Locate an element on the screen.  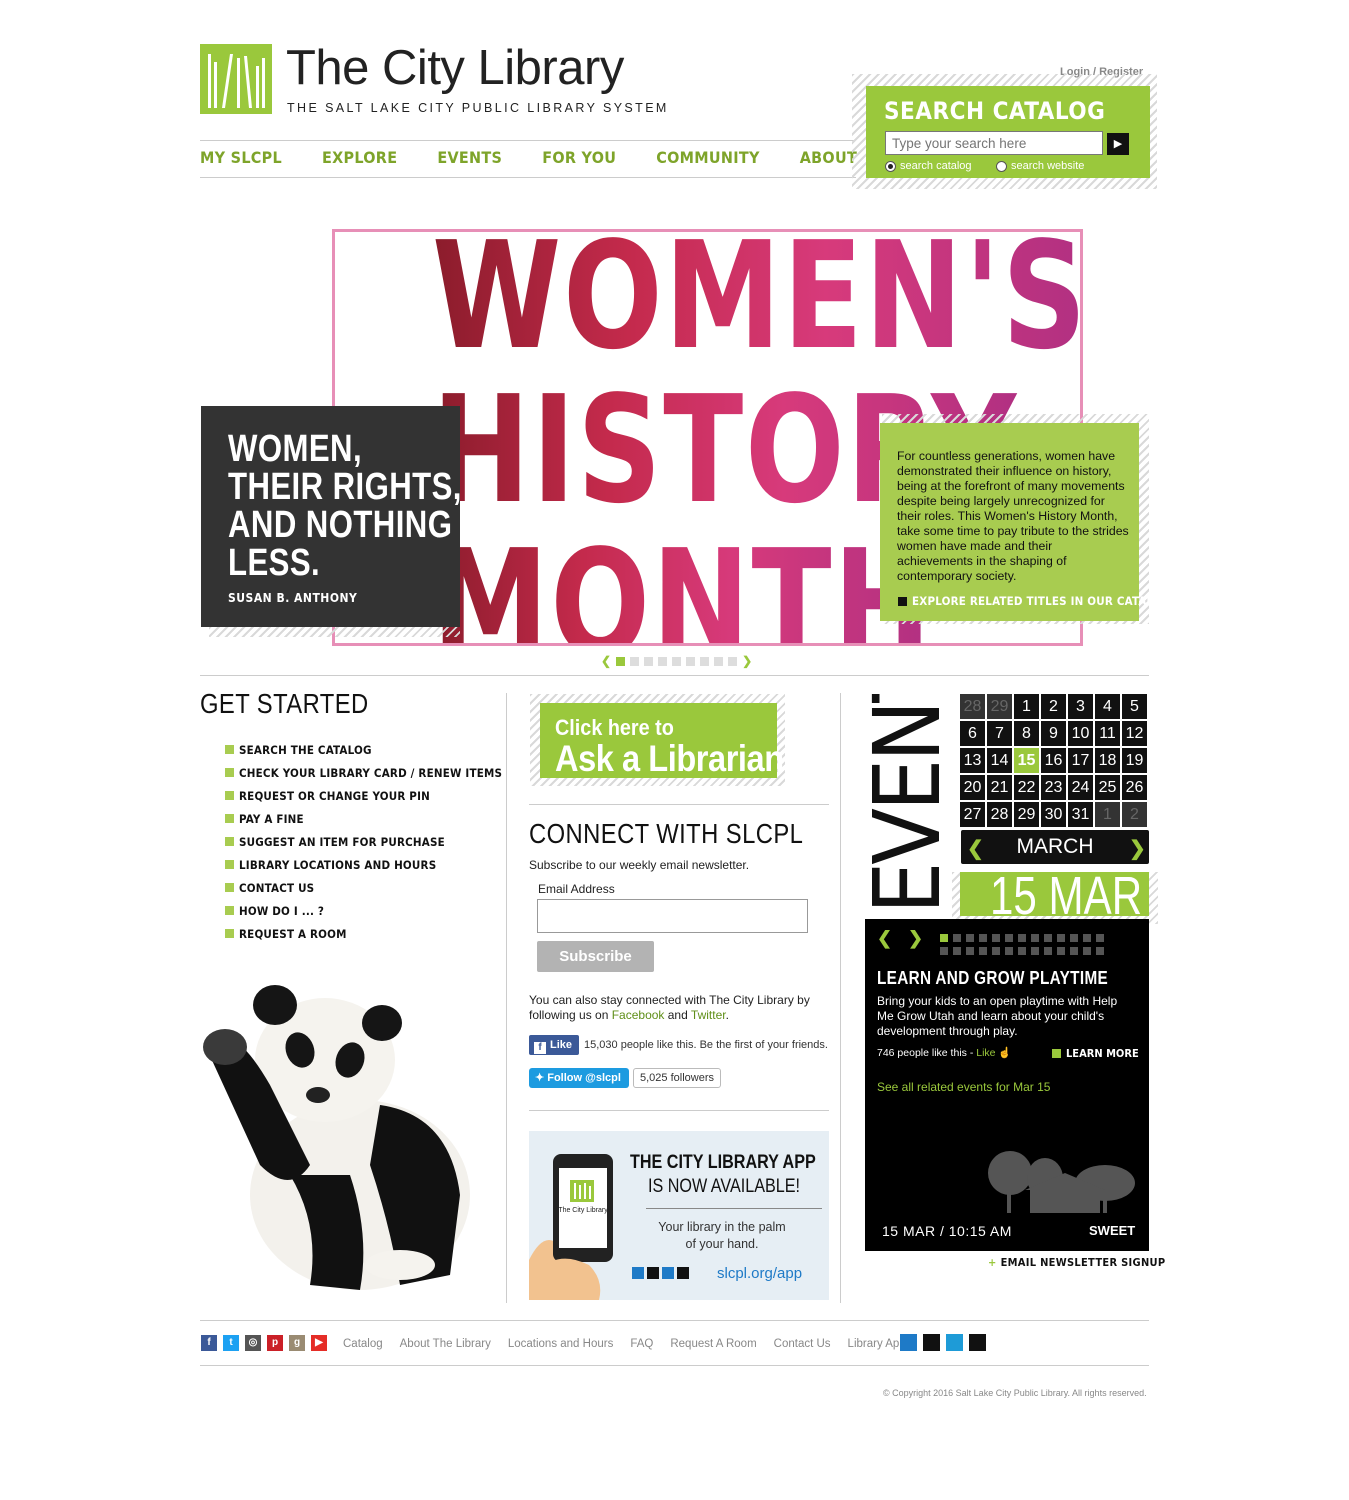
slider-prev-icon: ❮ is located at coordinates (606, 661).